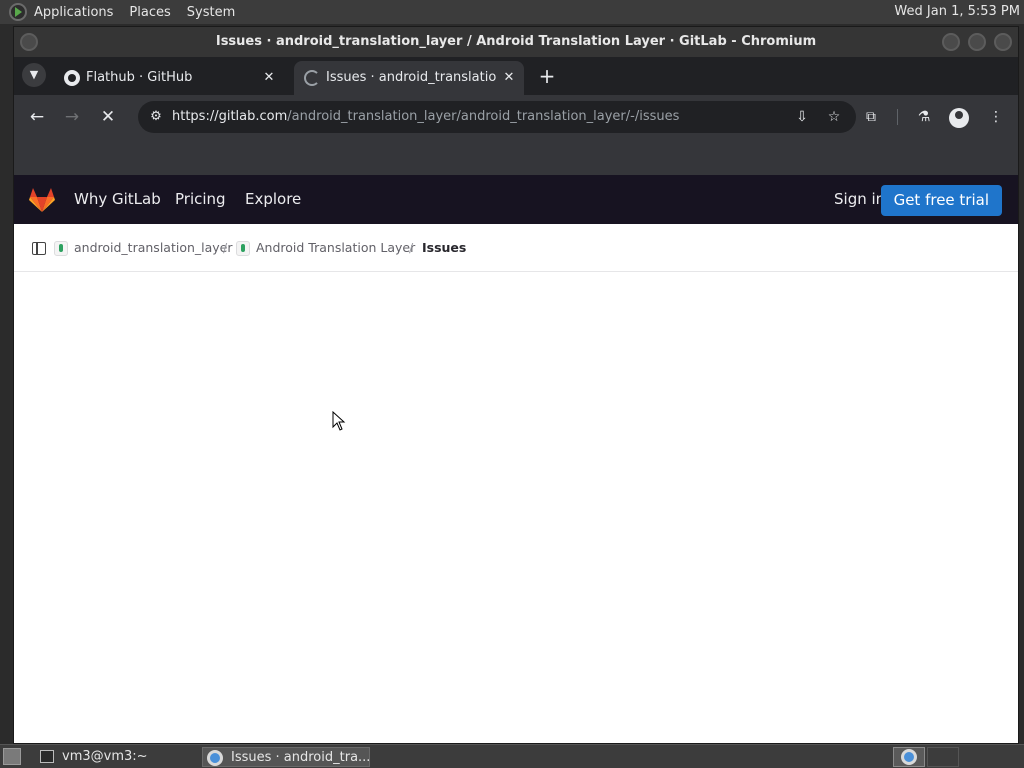 The width and height of the screenshot is (1024, 768). What do you see at coordinates (153, 248) in the screenshot?
I see `breadcrumb-group: android_translation_layer` at bounding box center [153, 248].